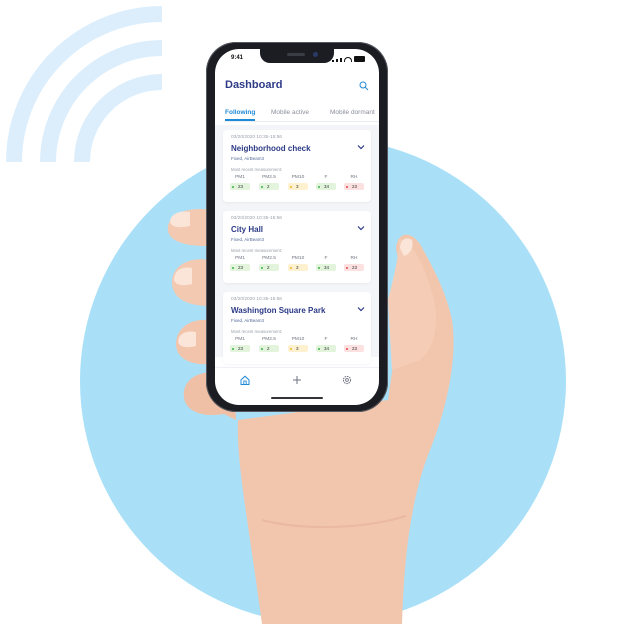 Image resolution: width=624 pixels, height=624 pixels. I want to click on home-indicator, so click(297, 398).